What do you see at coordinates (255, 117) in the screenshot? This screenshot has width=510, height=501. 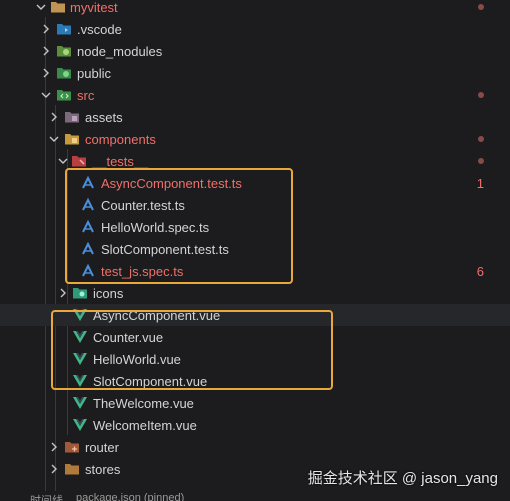 I see `folder-assets: assets` at bounding box center [255, 117].